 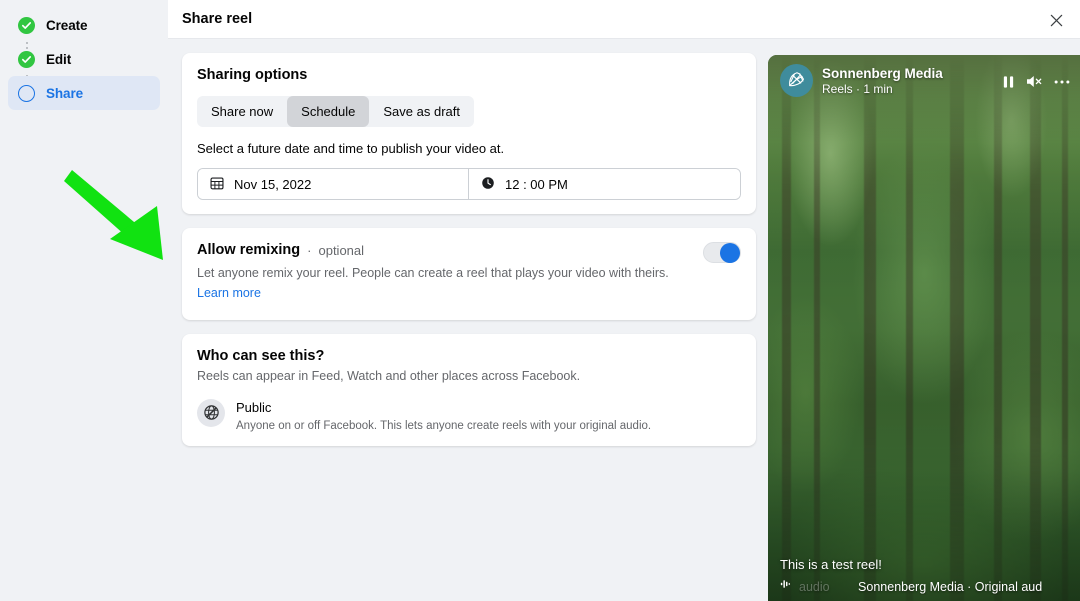 What do you see at coordinates (229, 293) in the screenshot?
I see `learn-more-link: Learn more` at bounding box center [229, 293].